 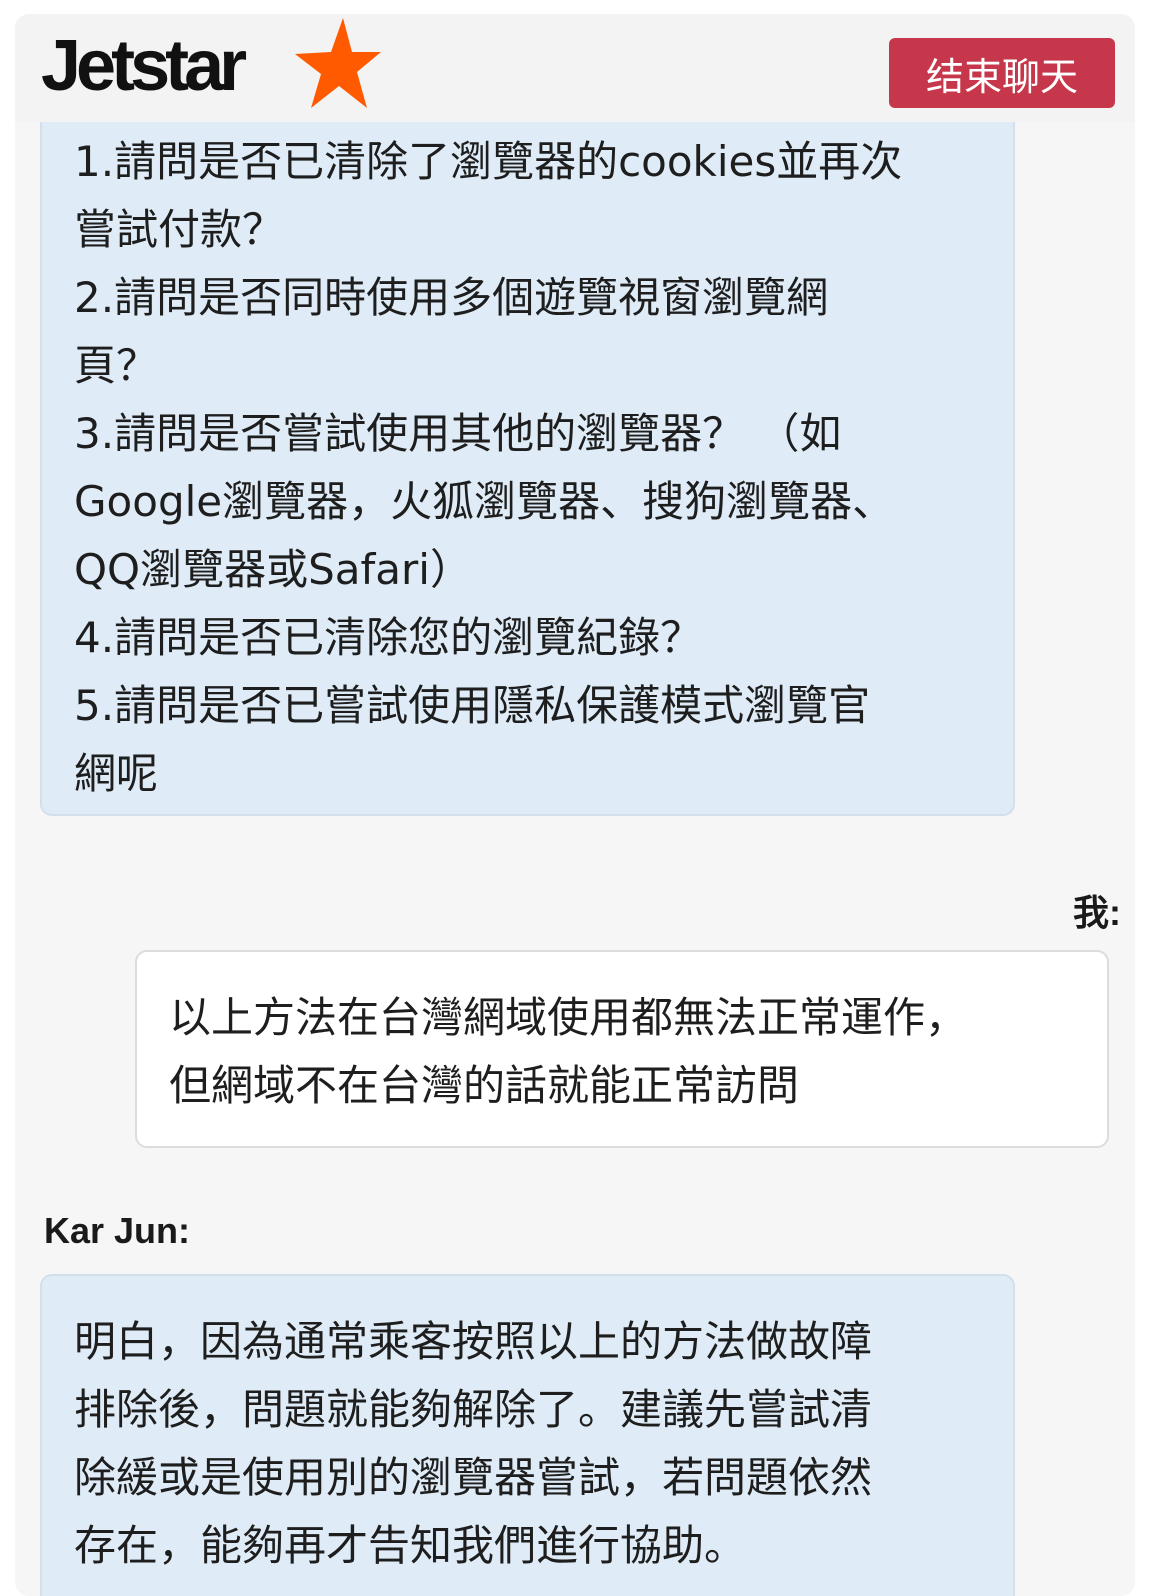 I want to click on chat-header: Jetstar 结束聊天, so click(x=575, y=68).